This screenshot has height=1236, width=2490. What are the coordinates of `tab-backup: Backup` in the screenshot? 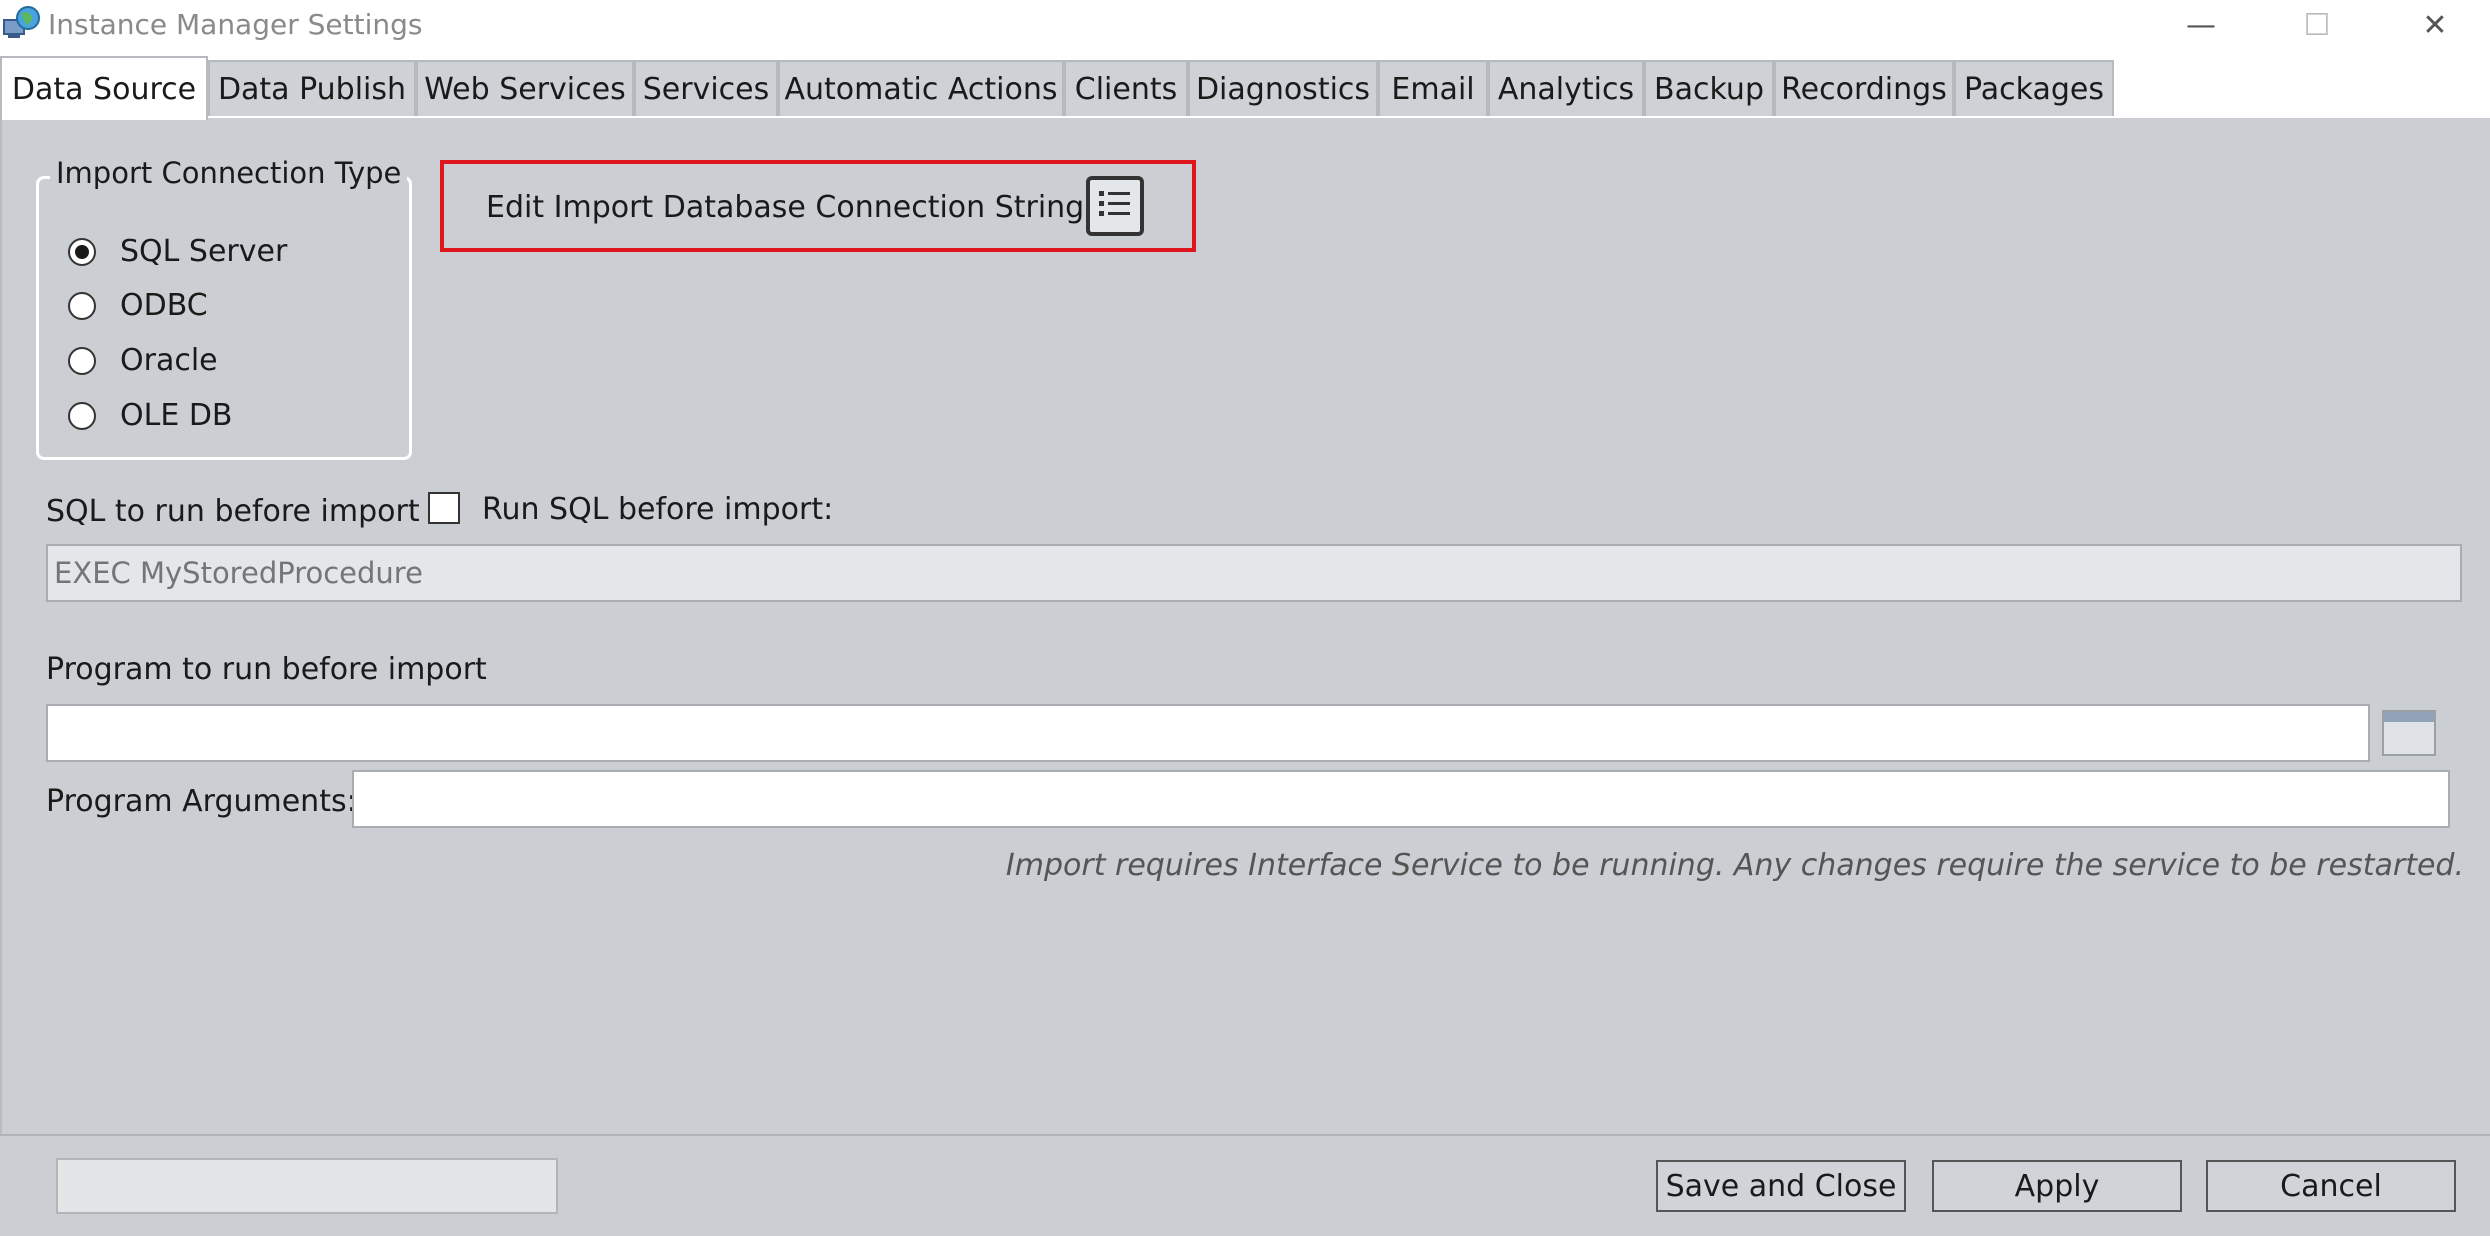 It's located at (1709, 88).